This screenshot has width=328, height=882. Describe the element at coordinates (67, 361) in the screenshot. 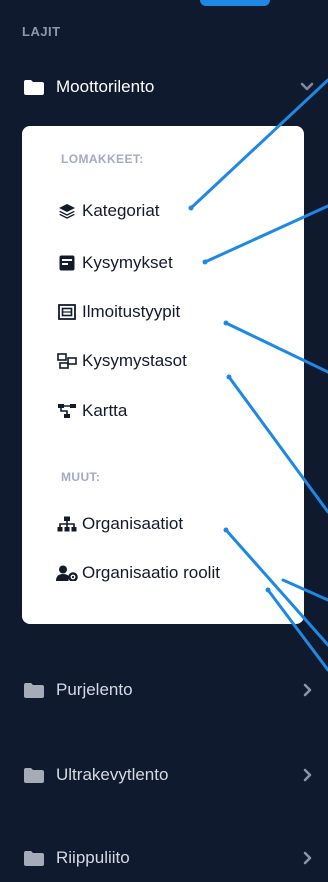

I see `project-diagram-icon` at that location.